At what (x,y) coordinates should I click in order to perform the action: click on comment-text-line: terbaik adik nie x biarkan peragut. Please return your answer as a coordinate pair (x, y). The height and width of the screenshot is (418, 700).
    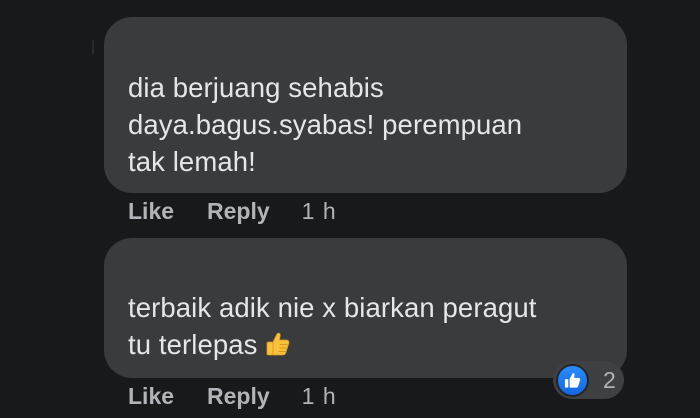
    Looking at the image, I should click on (332, 307).